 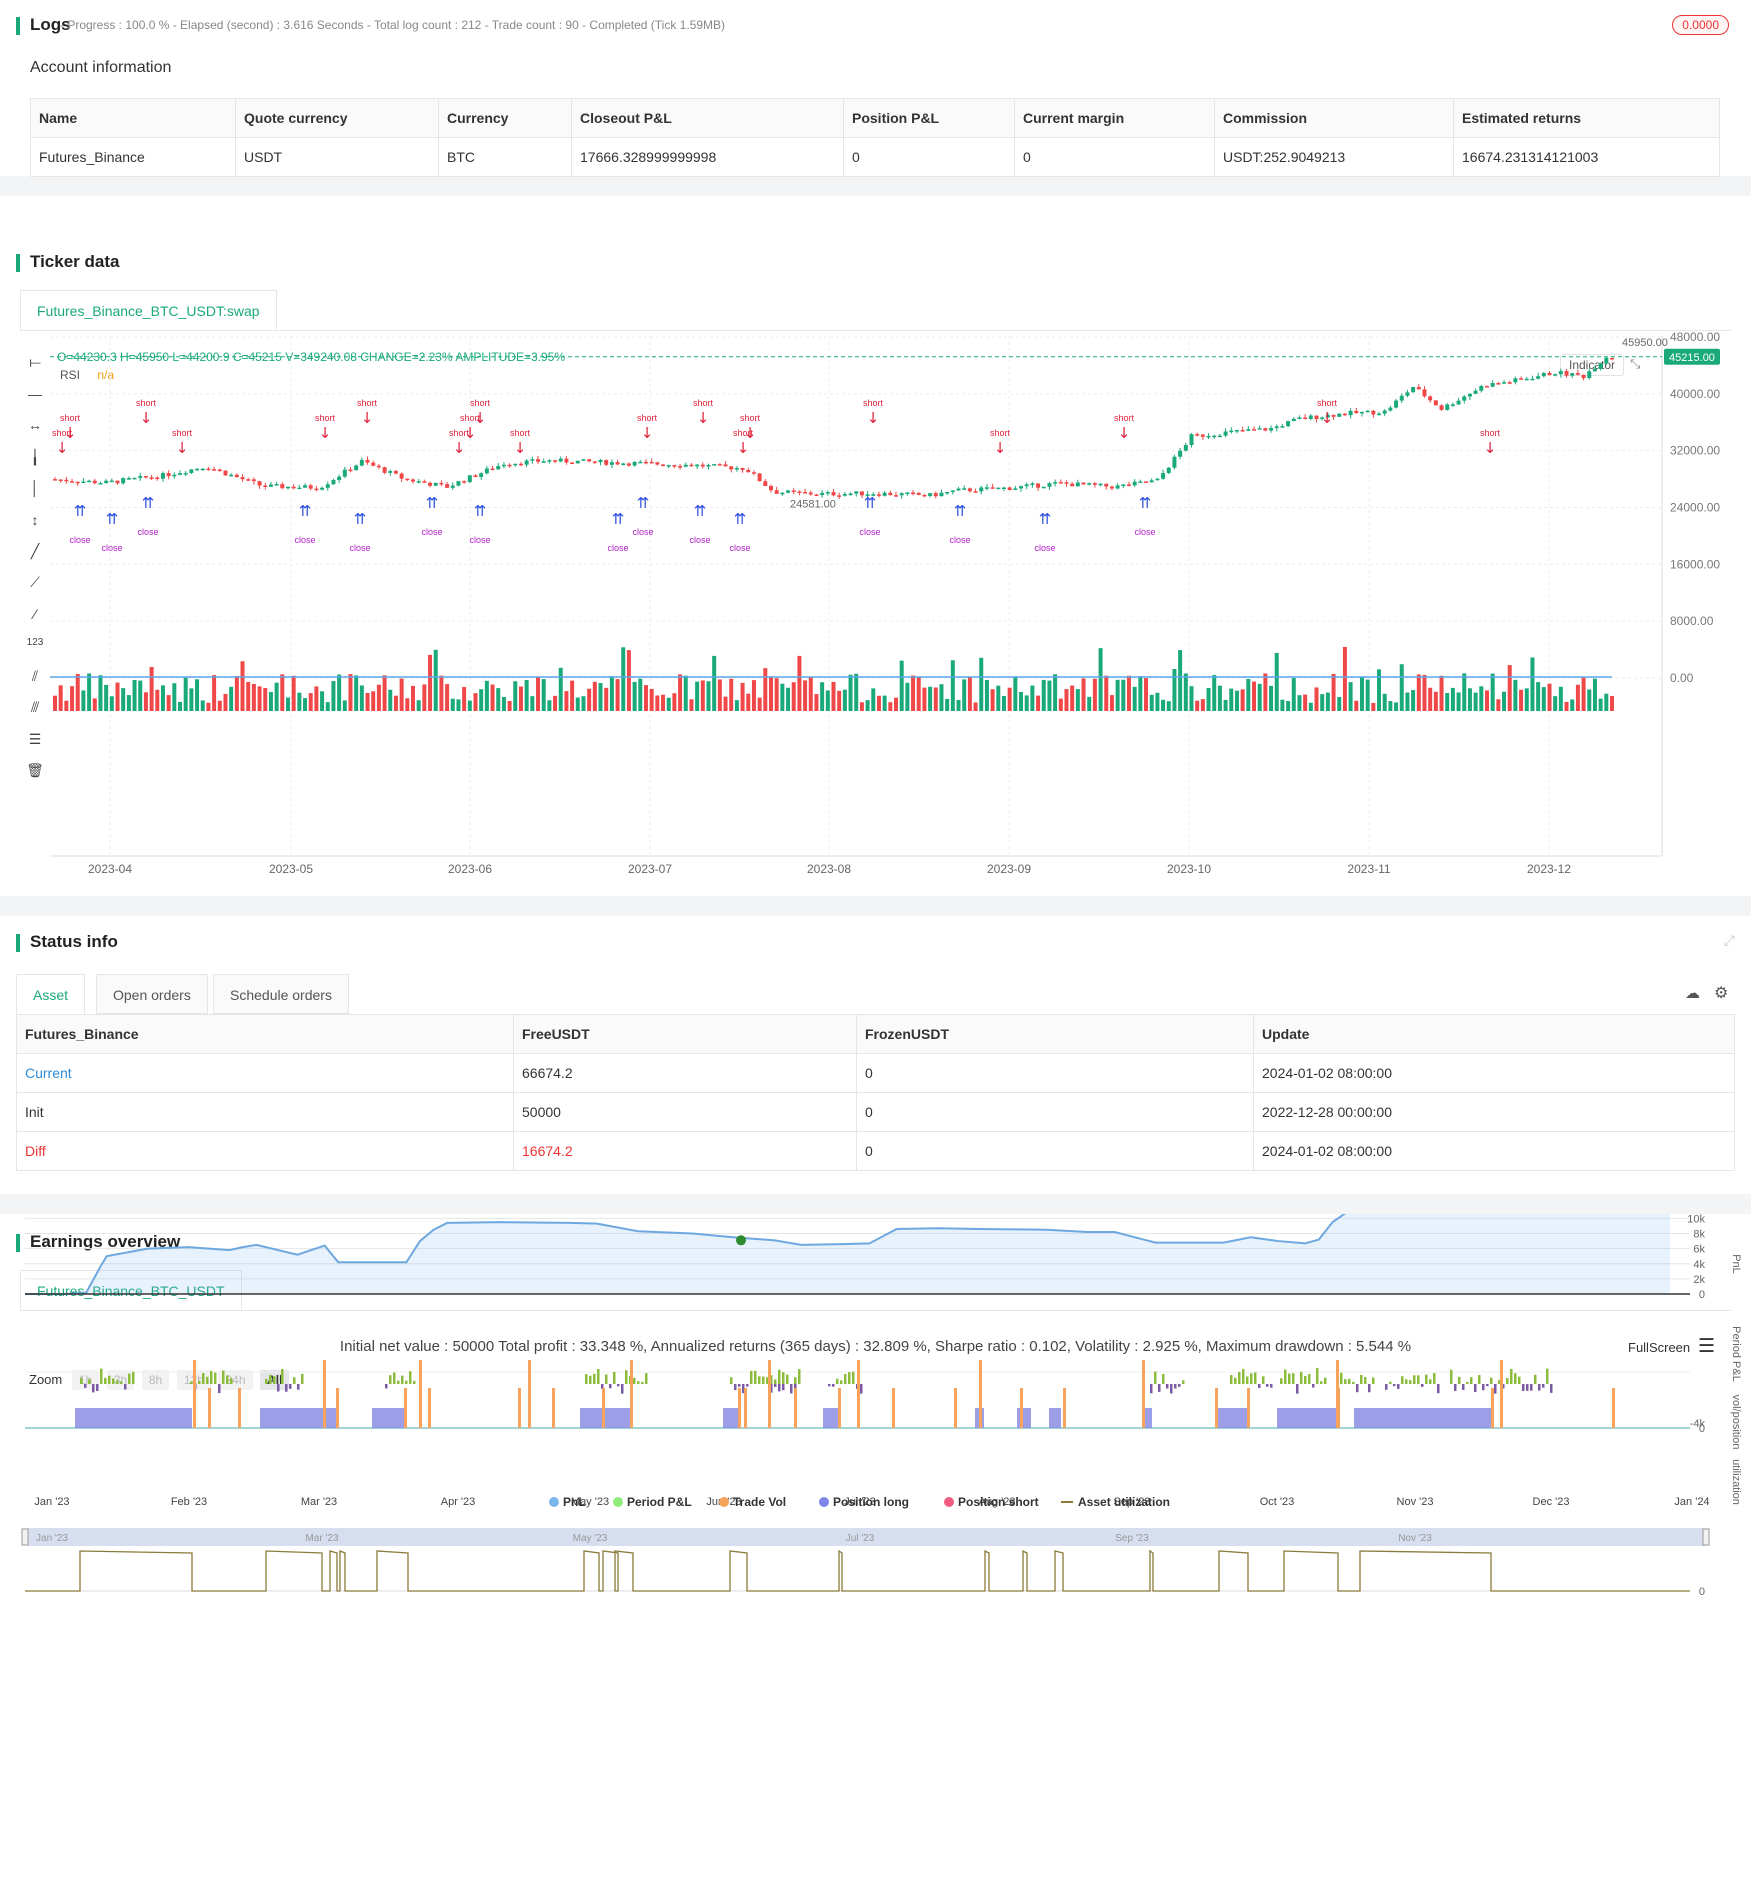 I want to click on tab-schedule-orders: Schedule orders, so click(x=281, y=994).